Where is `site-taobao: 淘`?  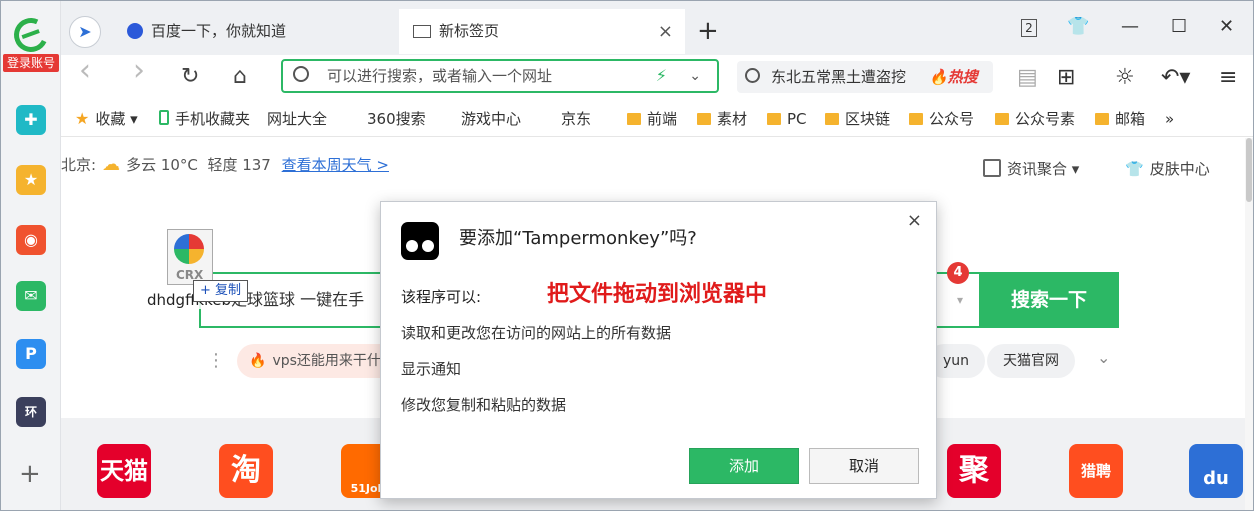 site-taobao: 淘 is located at coordinates (246, 471).